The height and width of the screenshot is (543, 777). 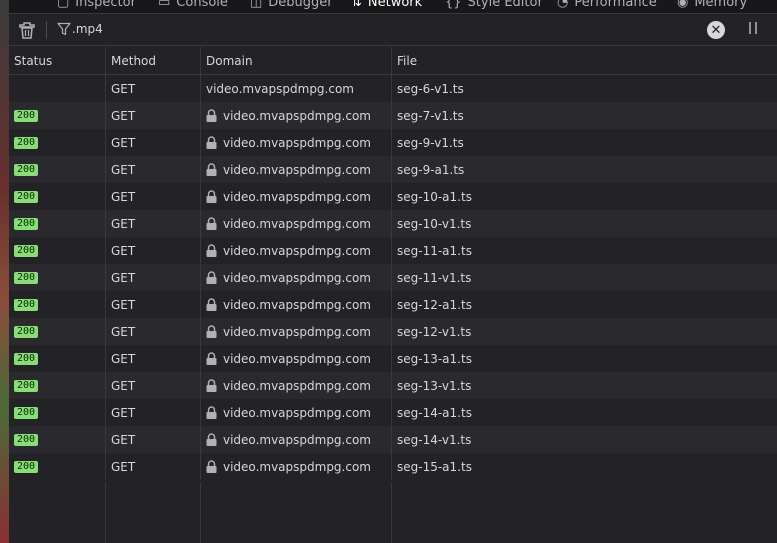 I want to click on network-toolbar: ✕, so click(x=393, y=30).